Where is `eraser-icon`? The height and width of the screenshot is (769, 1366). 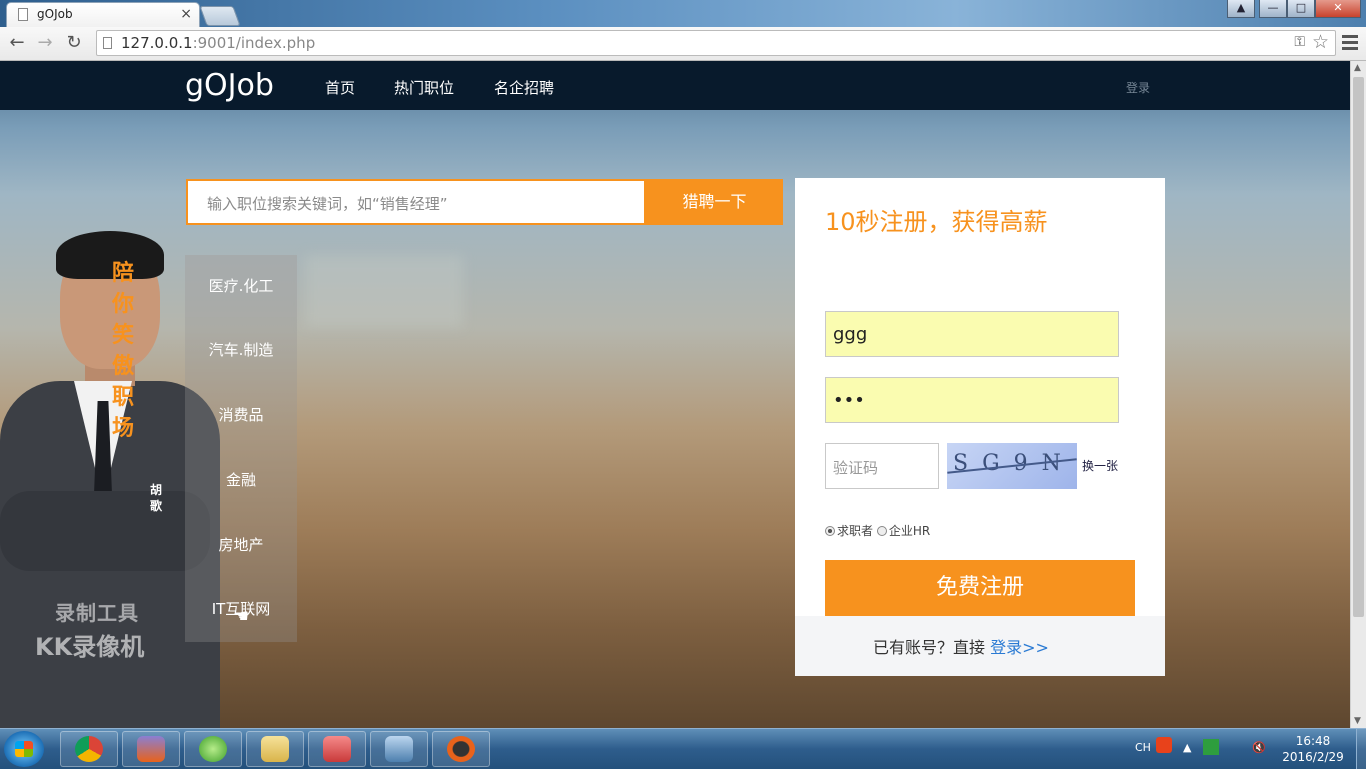 eraser-icon is located at coordinates (337, 749).